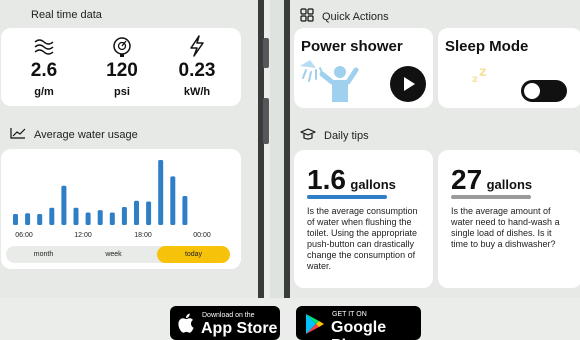  Describe the element at coordinates (122, 70) in the screenshot. I see `pressure-value: 120` at that location.